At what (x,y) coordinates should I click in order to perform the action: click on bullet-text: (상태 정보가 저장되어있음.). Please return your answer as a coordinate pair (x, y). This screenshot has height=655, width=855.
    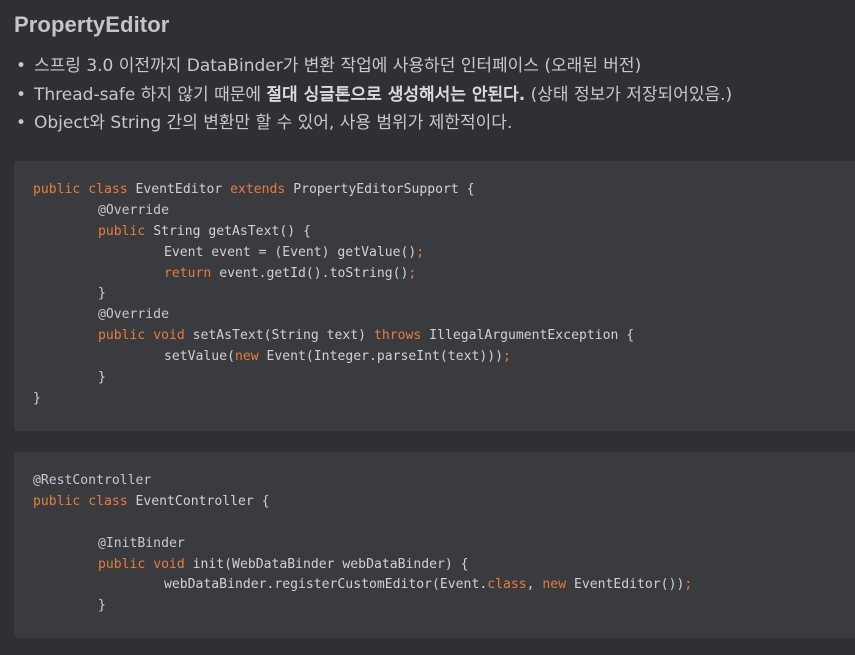
    Looking at the image, I should click on (629, 94).